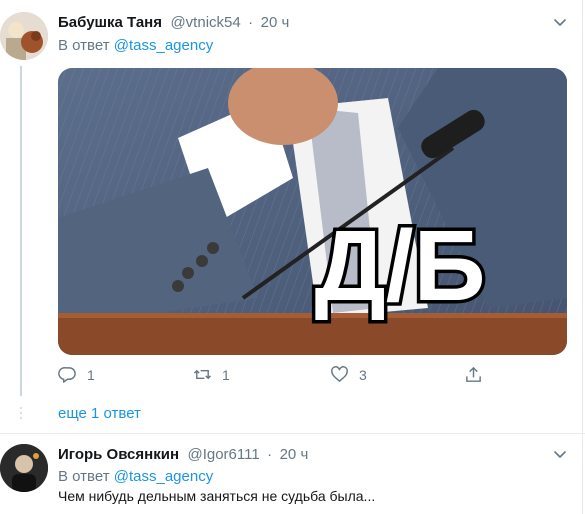 The image size is (585, 514). I want to click on thread-dots, so click(21, 414).